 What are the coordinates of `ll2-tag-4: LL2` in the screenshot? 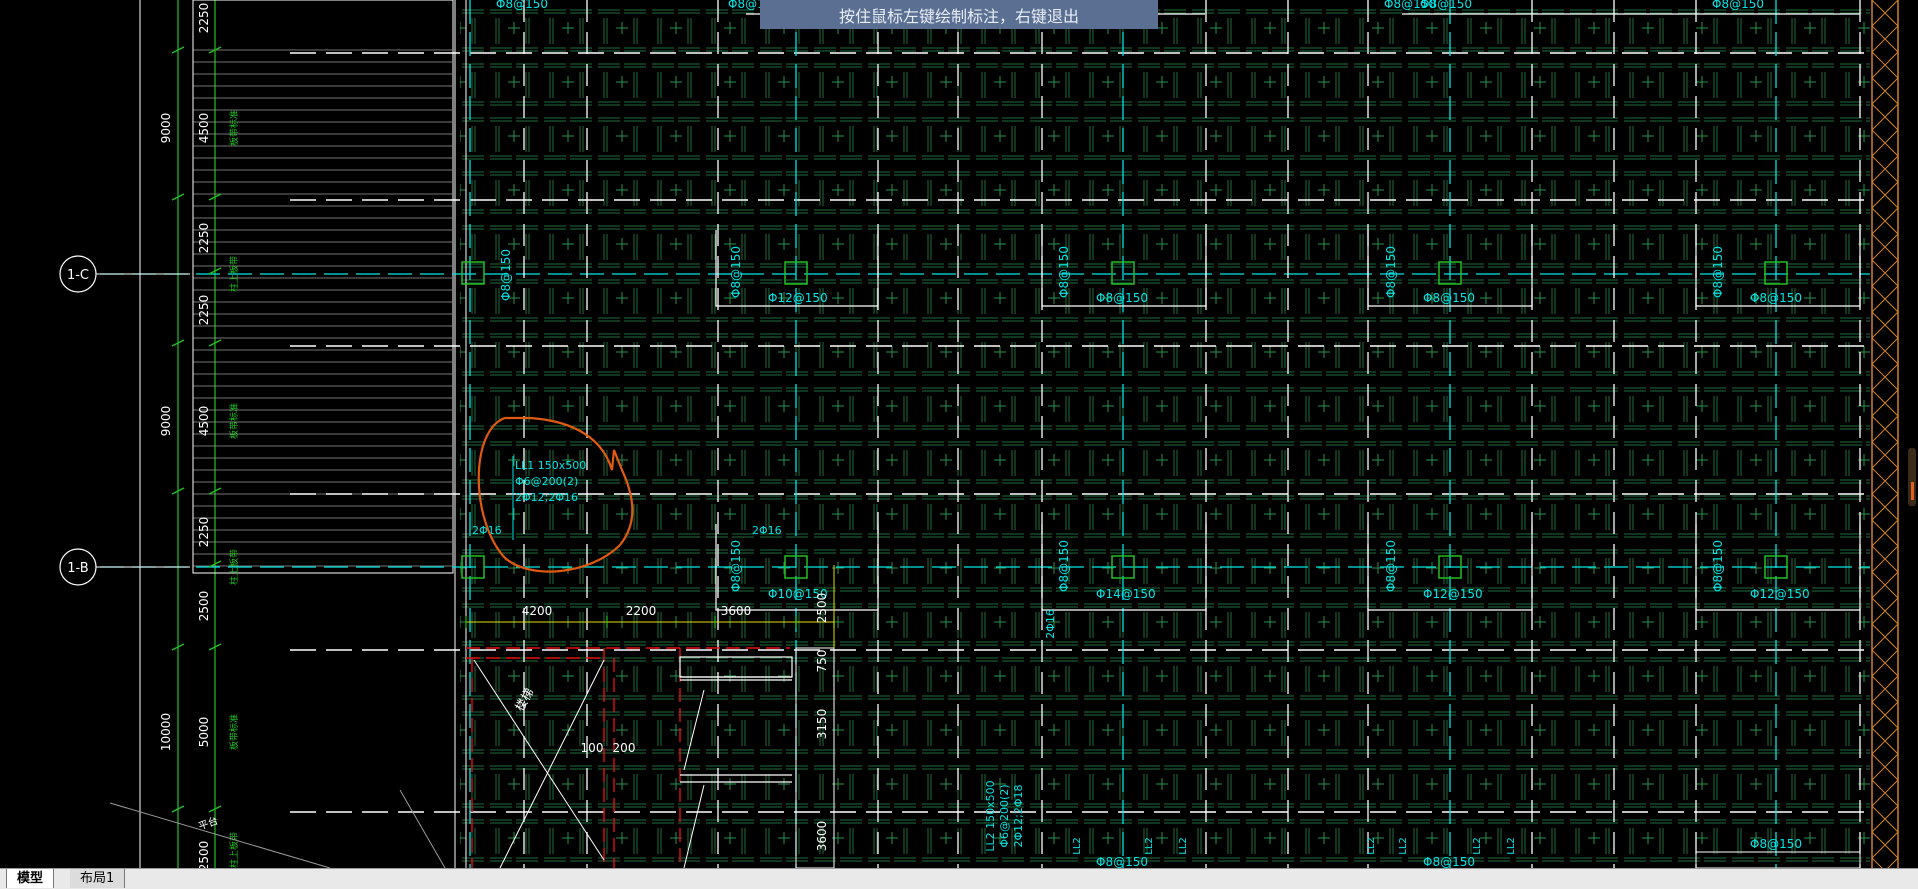 It's located at (1371, 846).